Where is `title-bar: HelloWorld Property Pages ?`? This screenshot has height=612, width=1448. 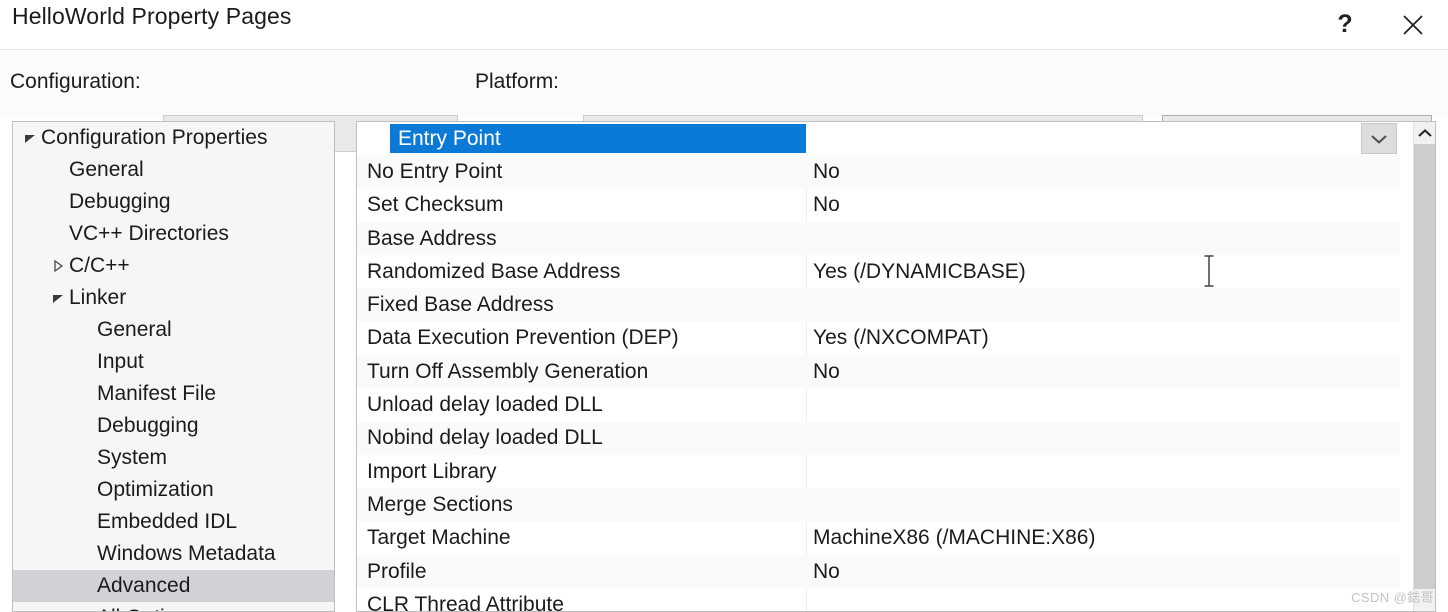 title-bar: HelloWorld Property Pages ? is located at coordinates (724, 25).